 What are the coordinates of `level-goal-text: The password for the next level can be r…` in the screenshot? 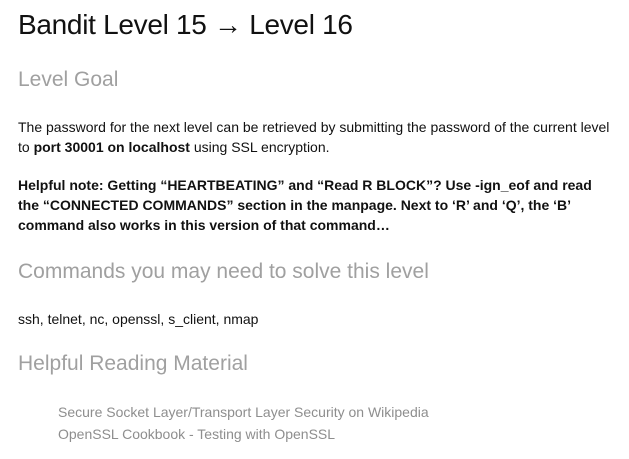 It's located at (317, 137).